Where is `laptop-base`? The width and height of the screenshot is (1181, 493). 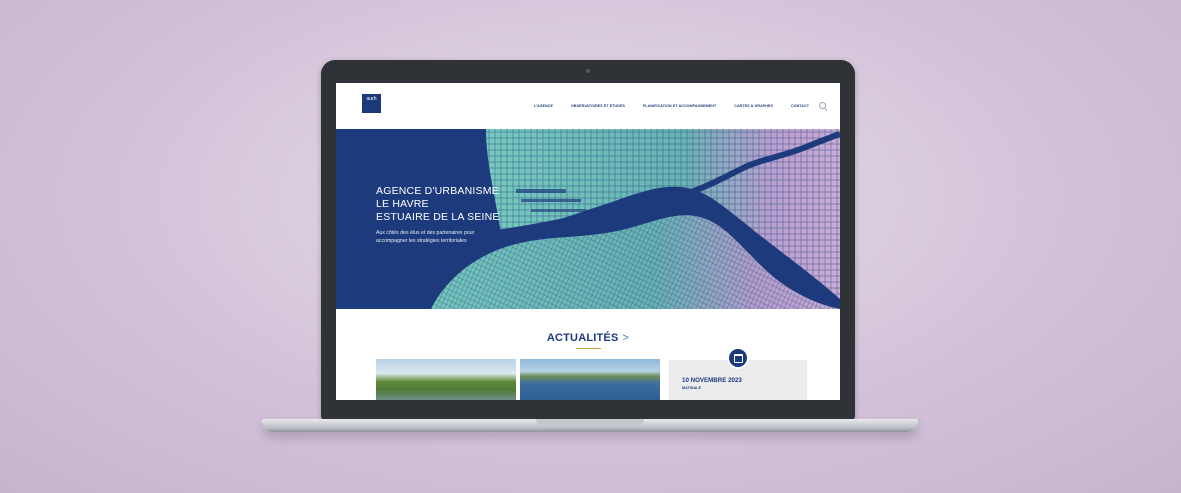
laptop-base is located at coordinates (590, 425).